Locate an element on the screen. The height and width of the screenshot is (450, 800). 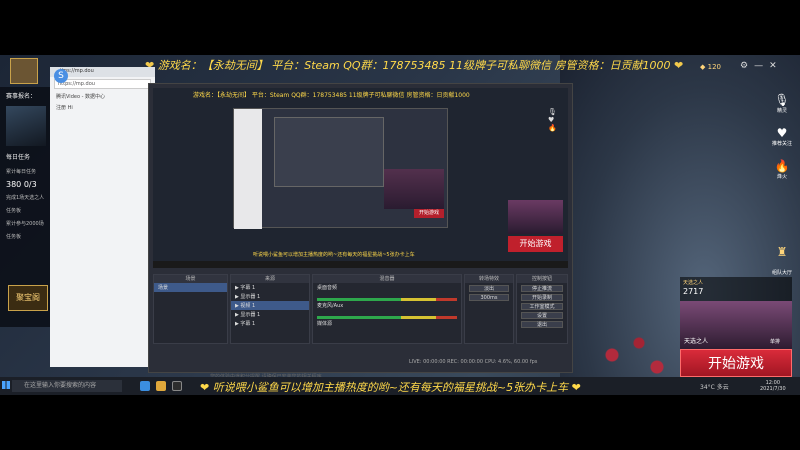
controls-dock: 控制按钮 停止推流 开始录制 工作室模式 设置 退出 is located at coordinates (542, 309).